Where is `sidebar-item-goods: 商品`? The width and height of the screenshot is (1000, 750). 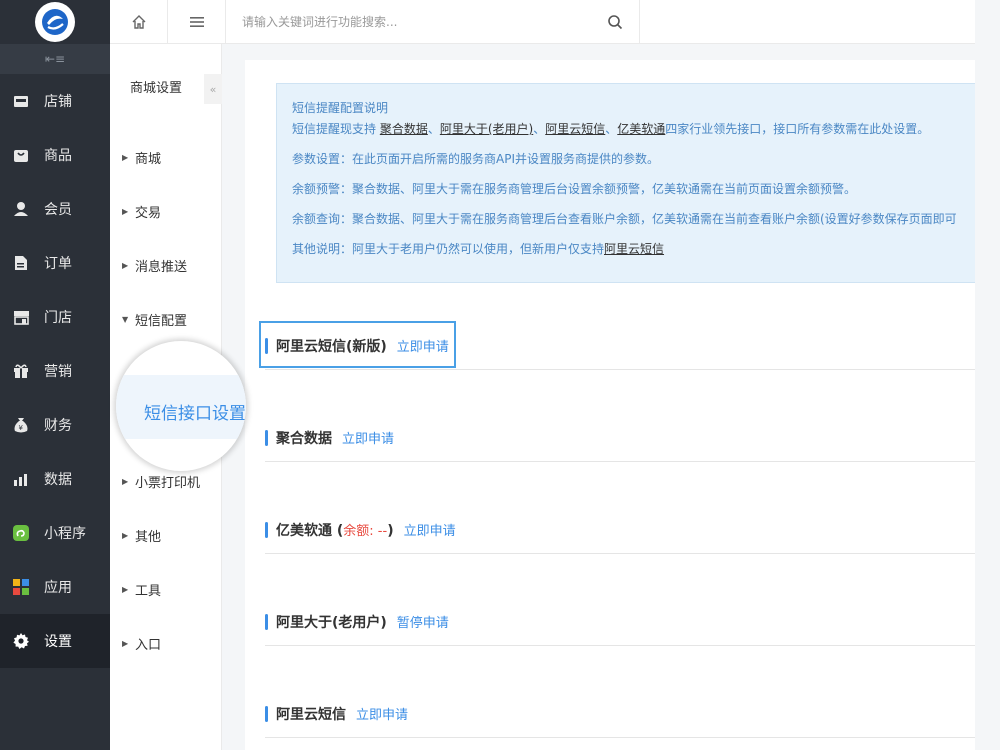
sidebar-item-goods: 商品 is located at coordinates (55, 155).